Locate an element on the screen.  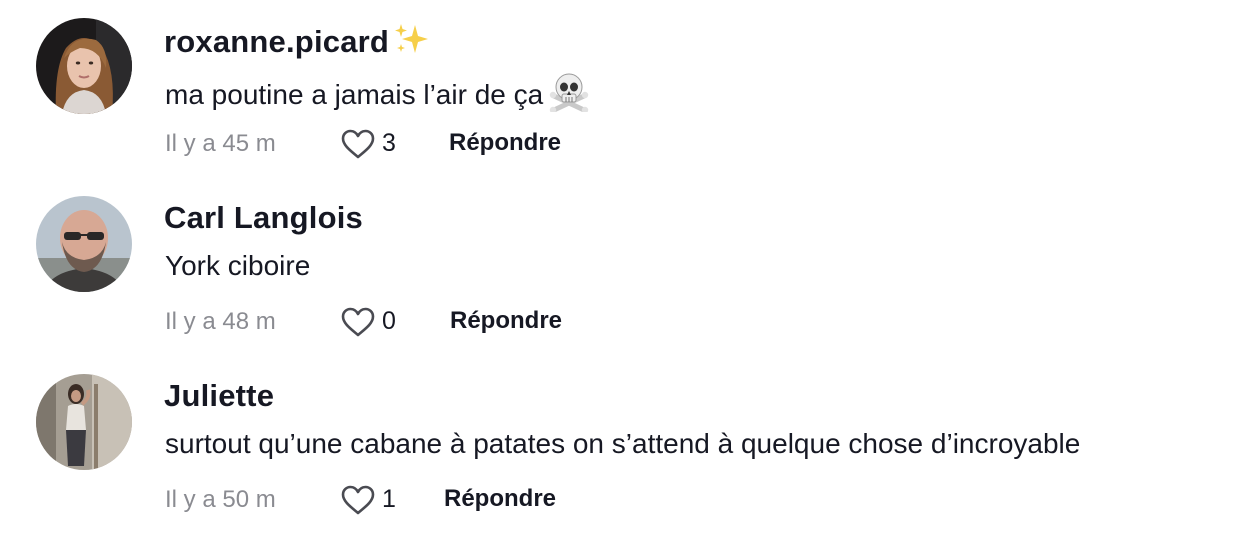
comment-text: ma poutine a jamais l’air de ça is located at coordinates (377, 95).